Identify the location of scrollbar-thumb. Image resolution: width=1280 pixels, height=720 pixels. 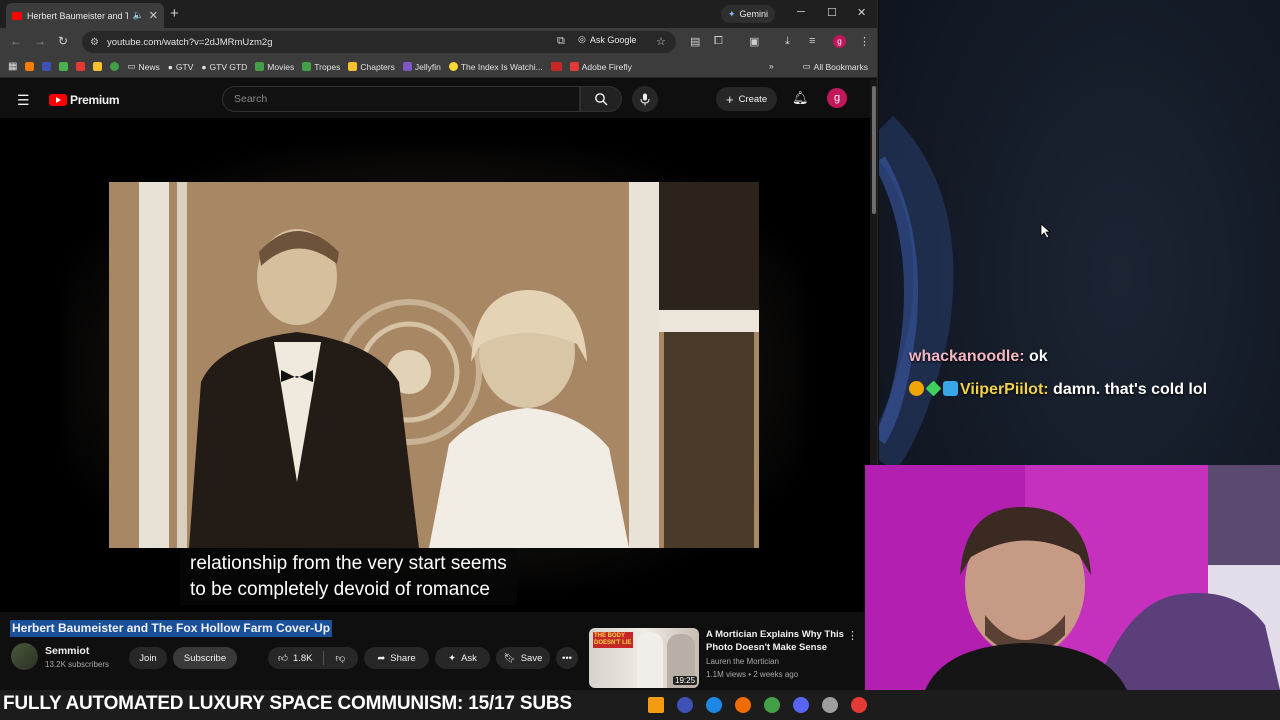
(874, 150).